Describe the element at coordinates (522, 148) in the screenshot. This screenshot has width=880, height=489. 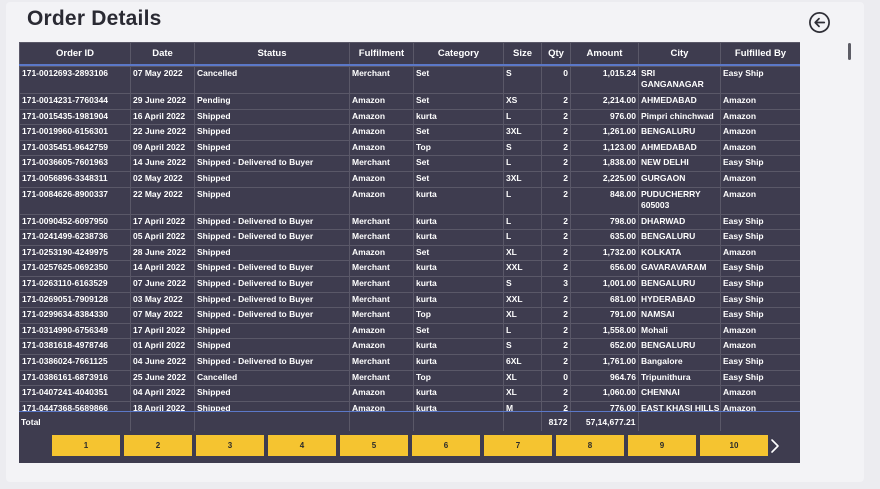
I see `cell-size: S` at that location.